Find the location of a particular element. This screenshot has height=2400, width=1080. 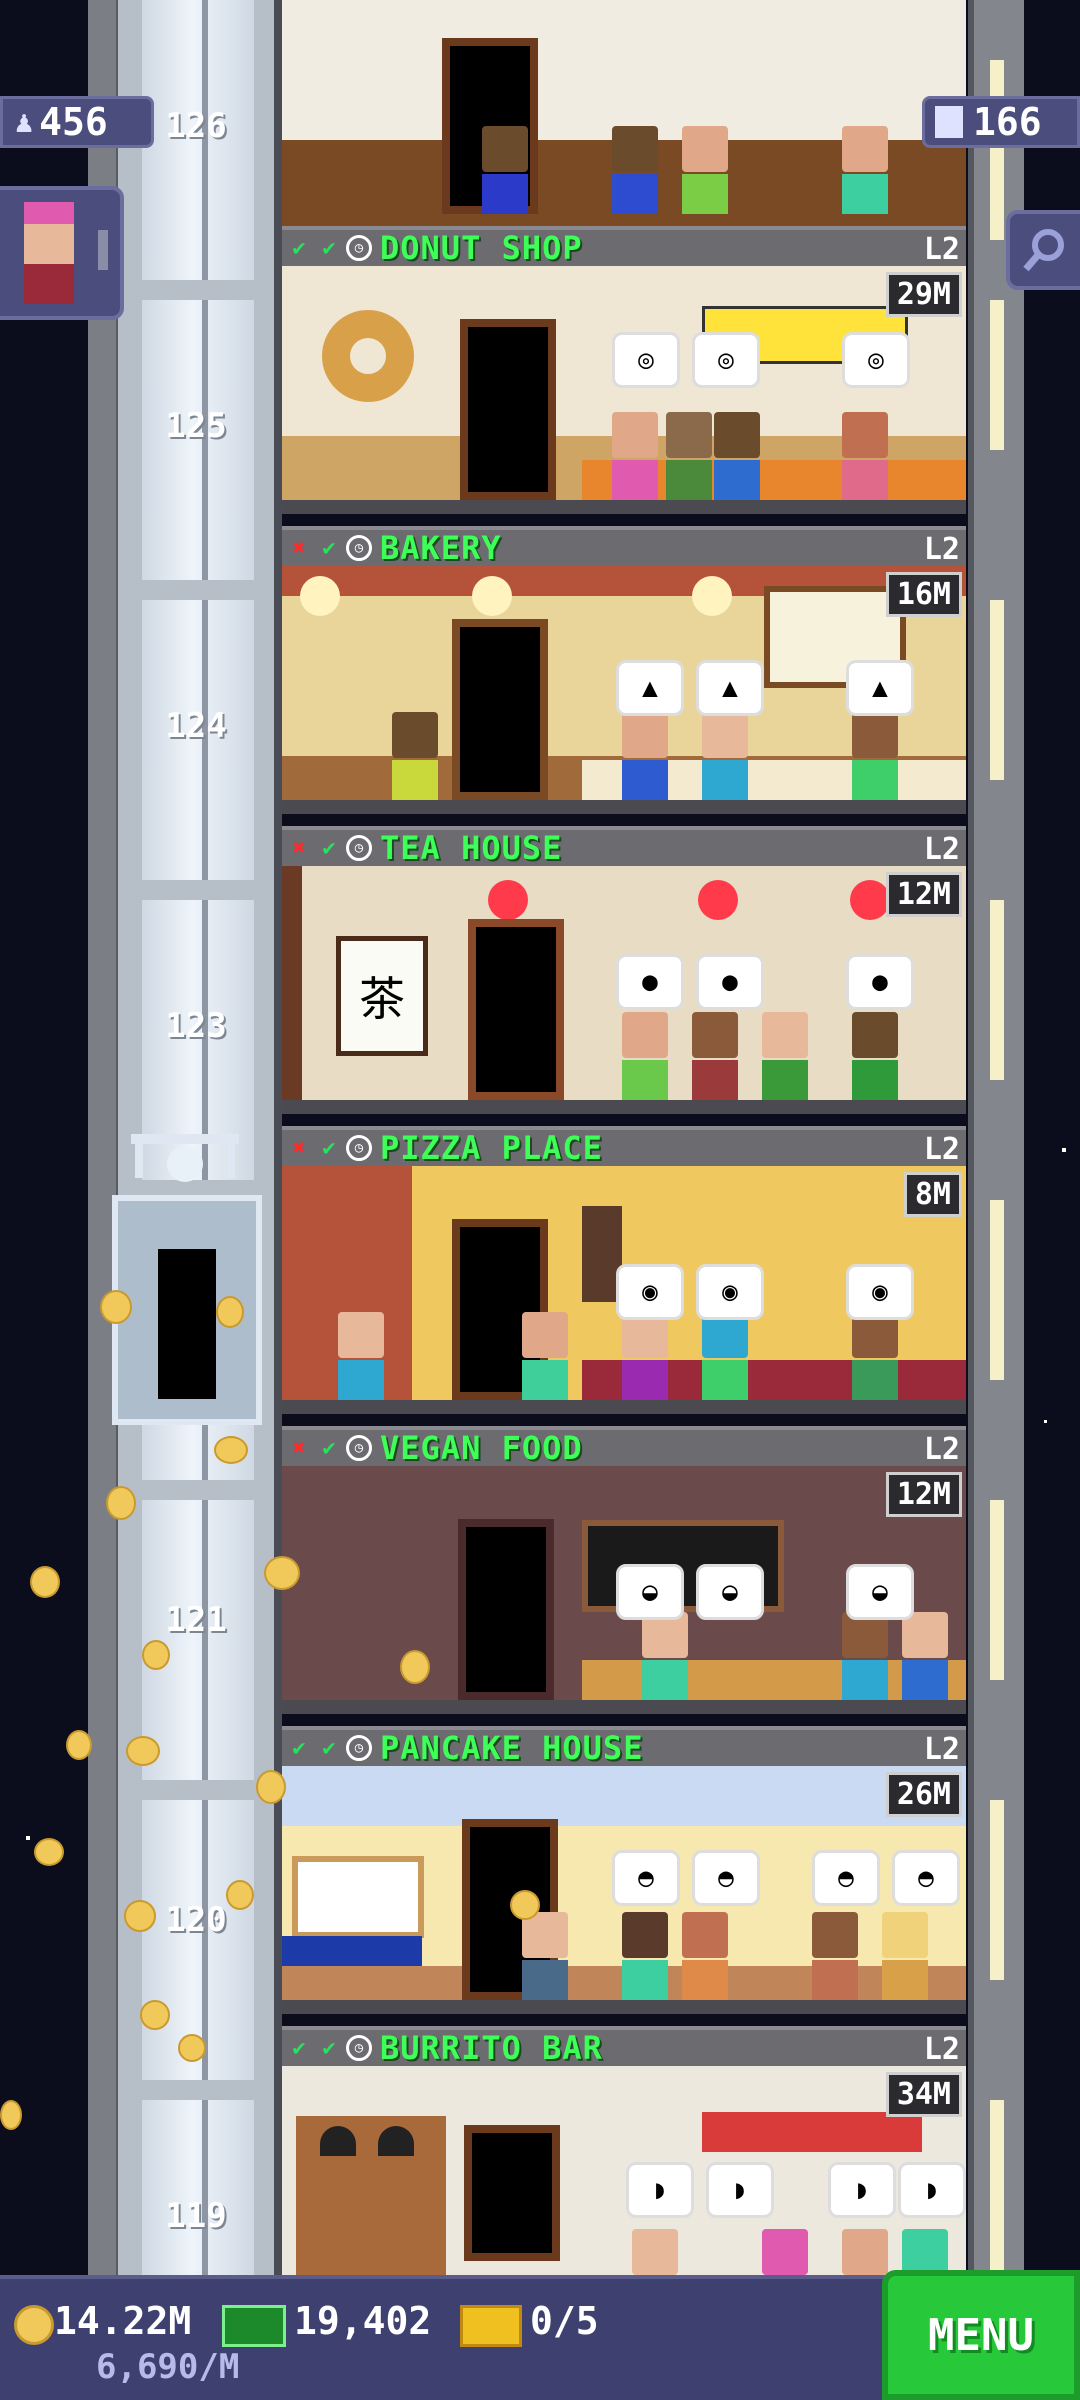

floor-name: DONUT SHOP is located at coordinates (481, 248).